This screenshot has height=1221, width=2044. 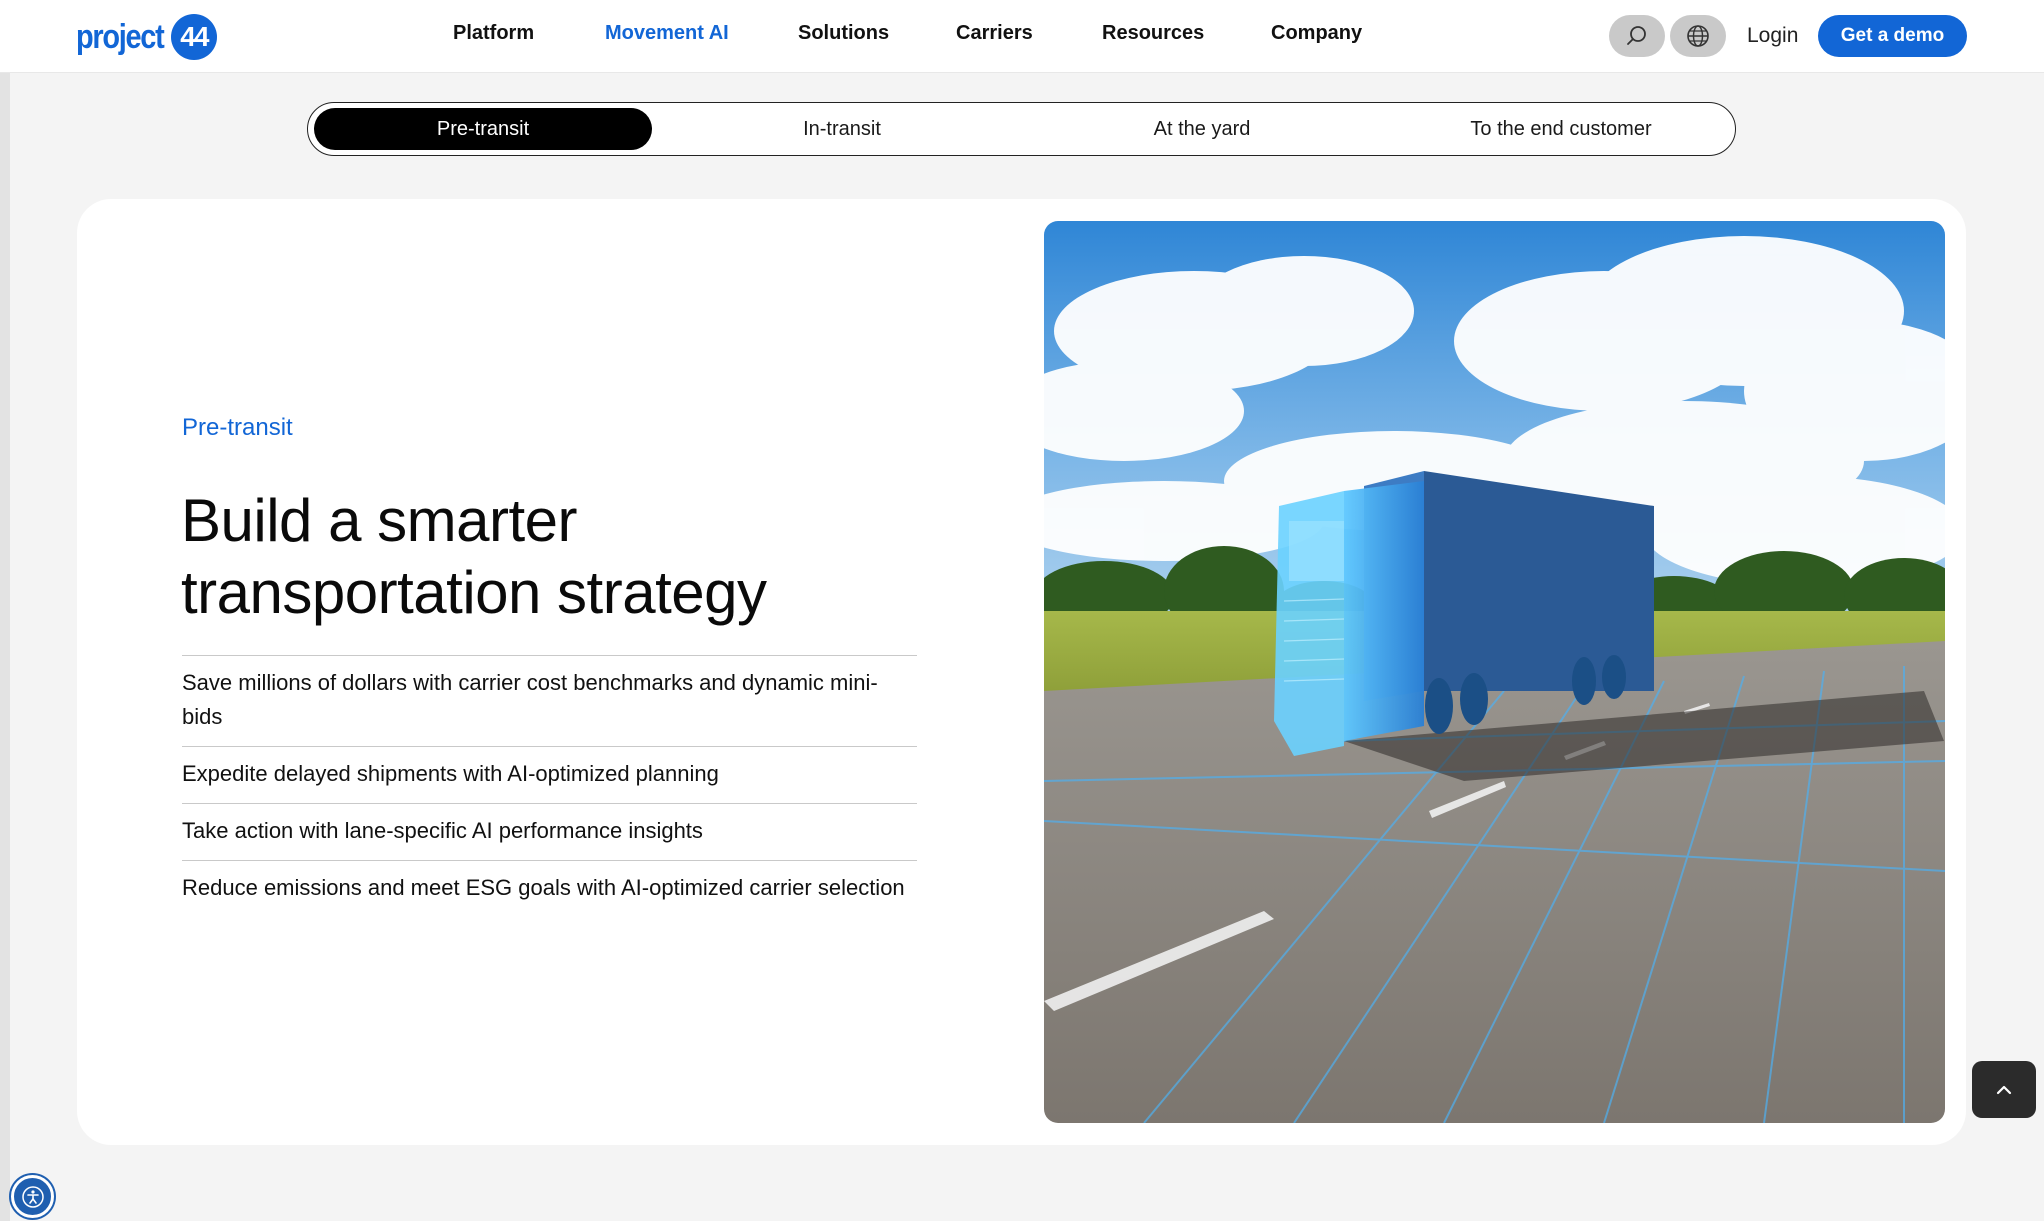 I want to click on section-headline: Build a smarter transportation strategy, so click(x=474, y=556).